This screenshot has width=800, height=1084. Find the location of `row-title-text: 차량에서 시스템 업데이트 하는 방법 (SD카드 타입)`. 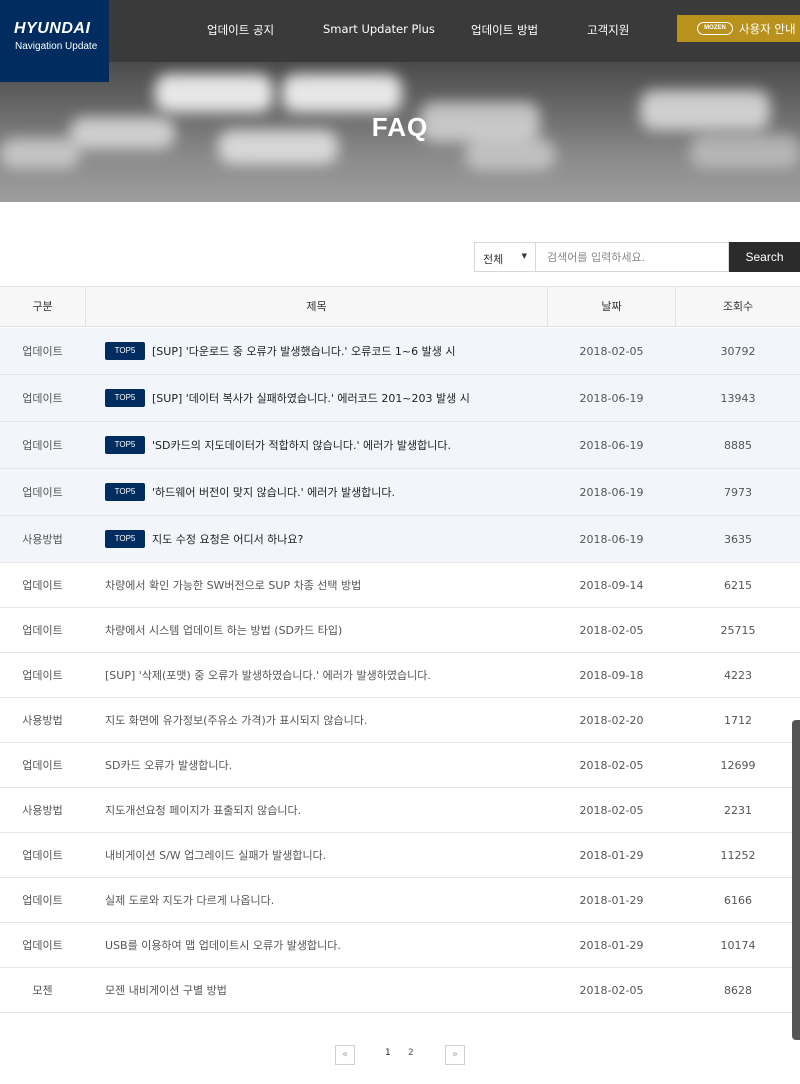

row-title-text: 차량에서 시스템 업데이트 하는 방법 (SD카드 타입) is located at coordinates (223, 630).